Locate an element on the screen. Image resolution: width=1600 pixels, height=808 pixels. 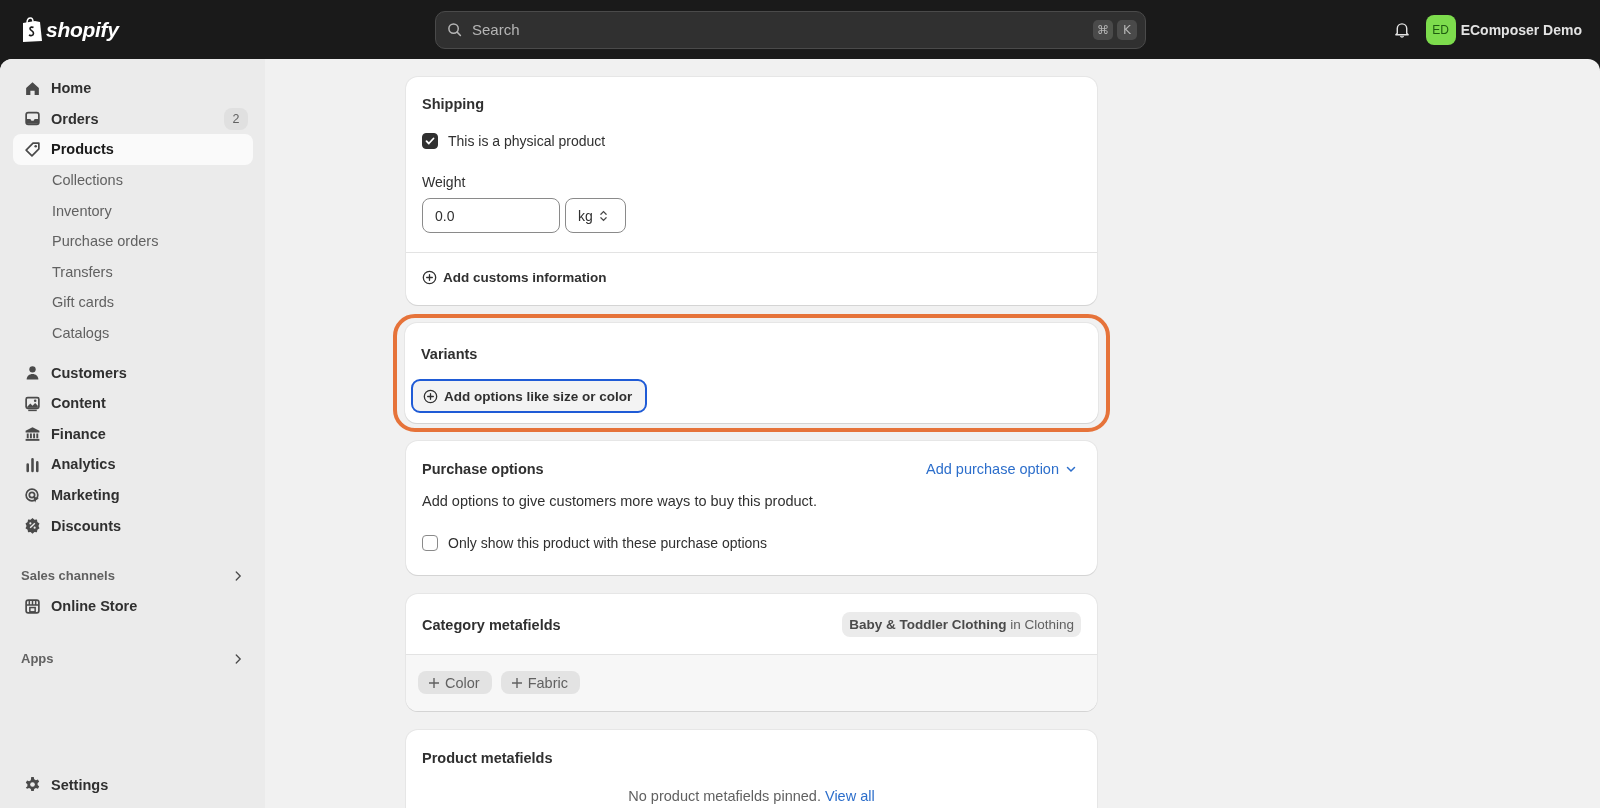
store-name: EComposer Demo is located at coordinates (1521, 29).